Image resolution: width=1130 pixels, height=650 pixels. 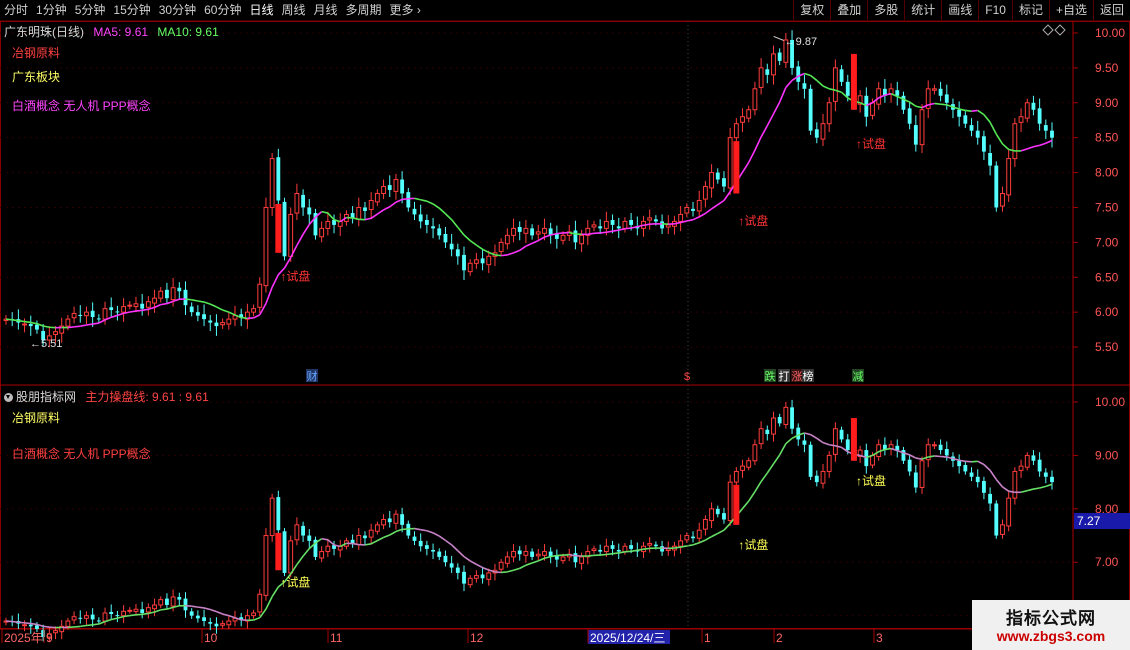 I want to click on toolbar-action-1: 叠加, so click(x=848, y=10).